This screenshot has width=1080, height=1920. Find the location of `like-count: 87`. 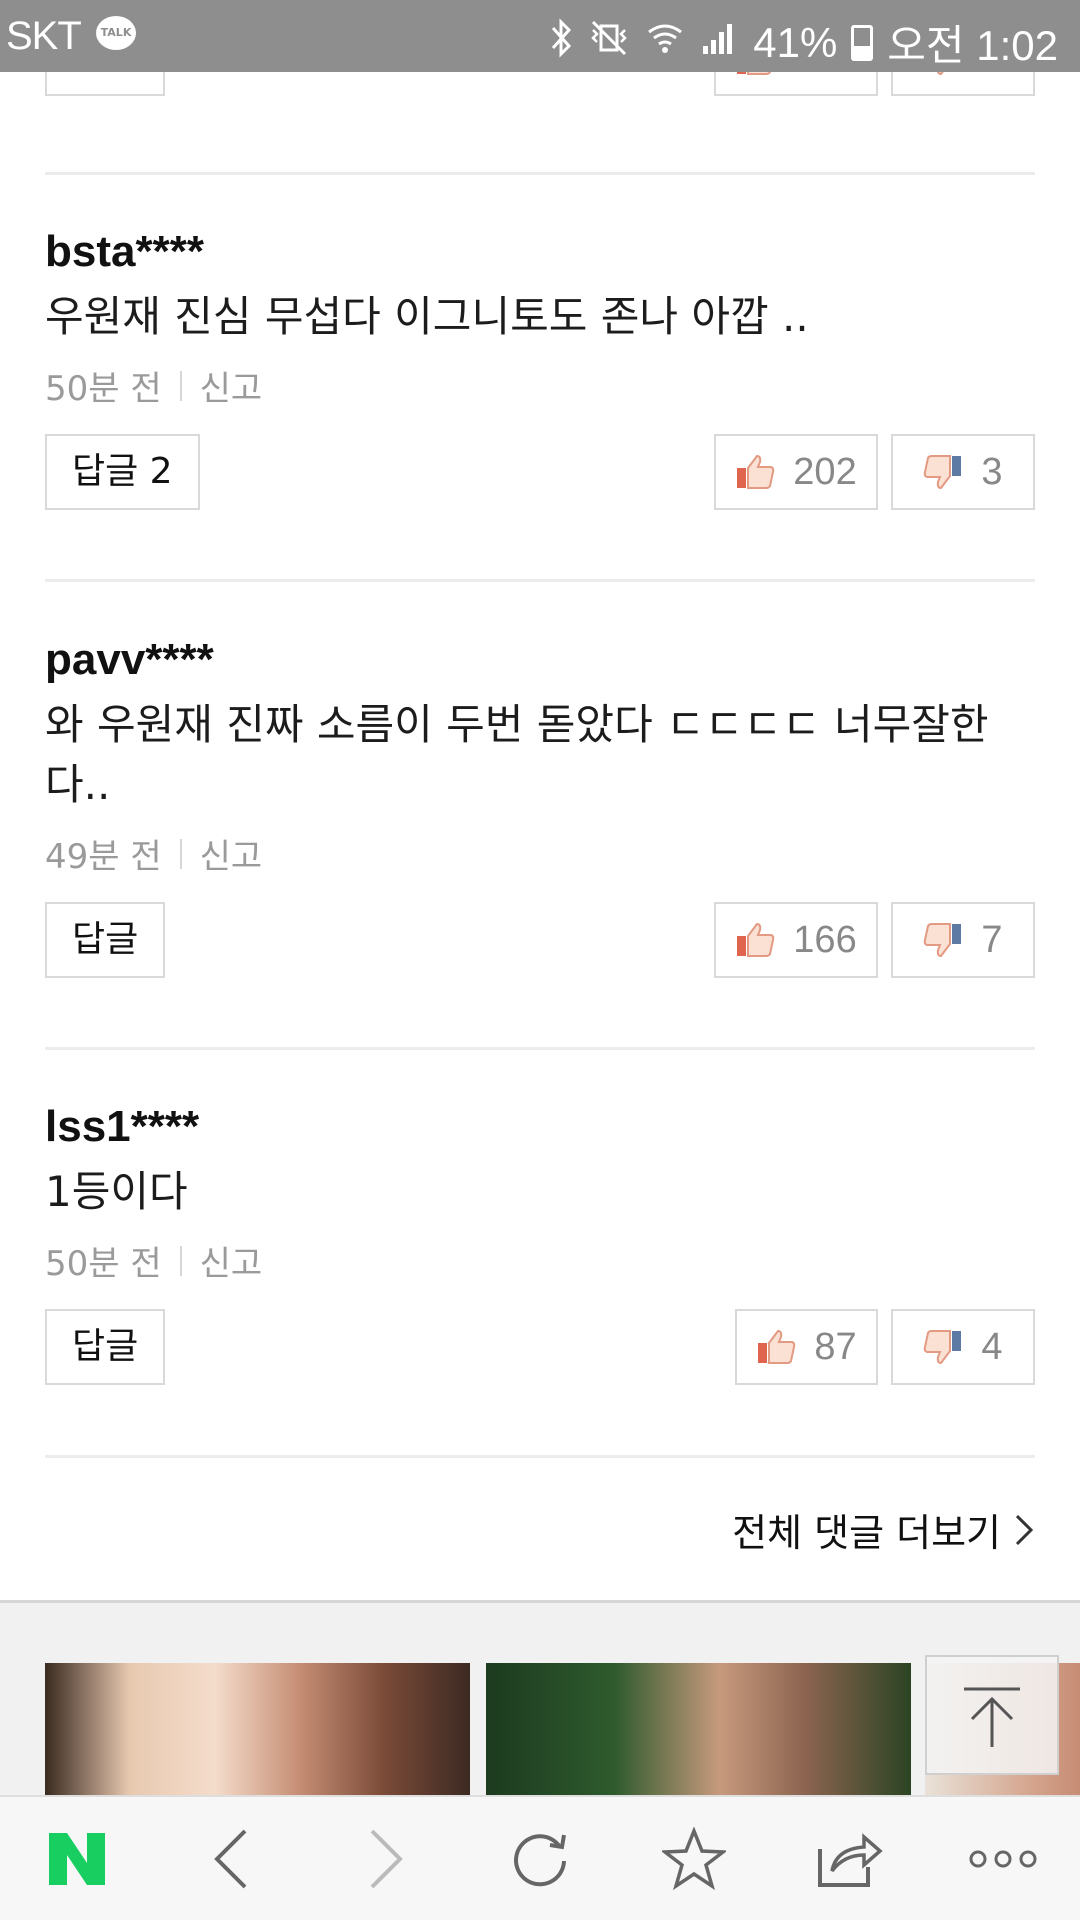

like-count: 87 is located at coordinates (835, 1346).